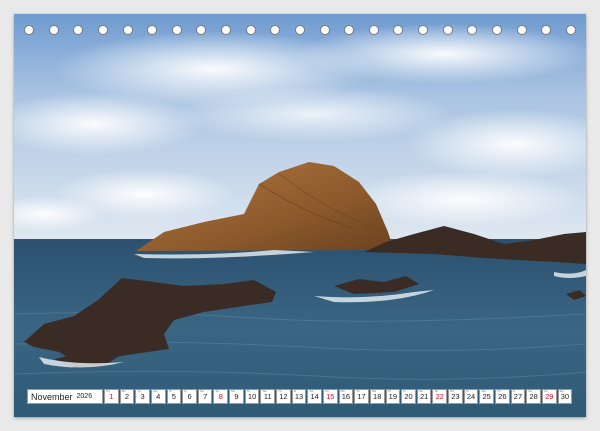  I want to click on day-cell: Th 26, so click(502, 396).